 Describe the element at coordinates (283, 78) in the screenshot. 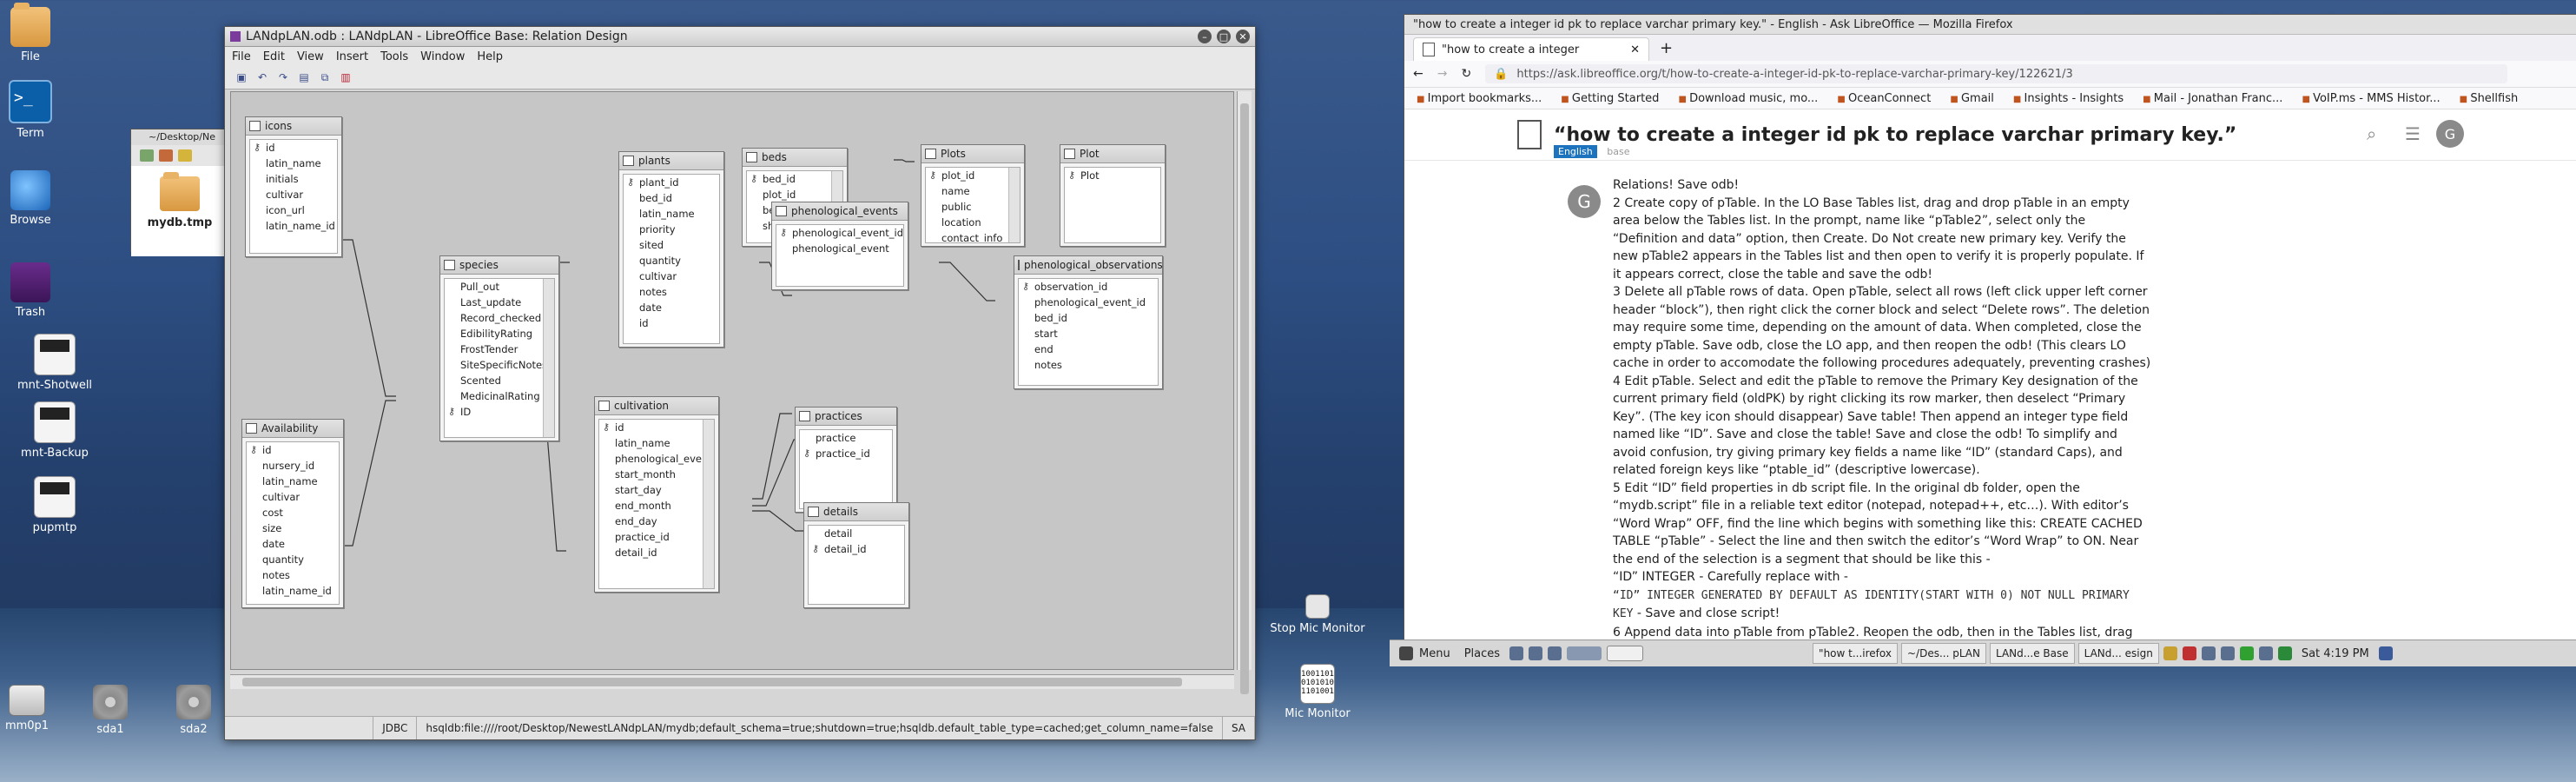

I see `redo-icon: ↷` at that location.